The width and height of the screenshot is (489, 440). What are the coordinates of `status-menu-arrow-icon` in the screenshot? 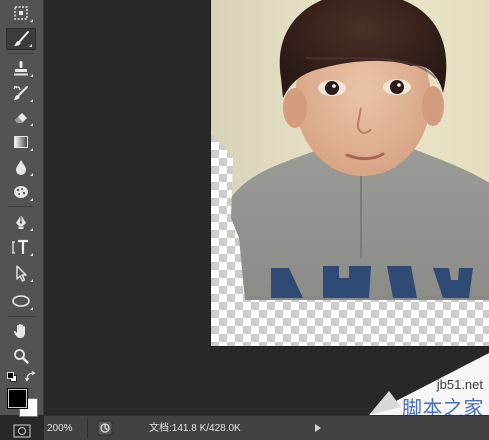 It's located at (318, 428).